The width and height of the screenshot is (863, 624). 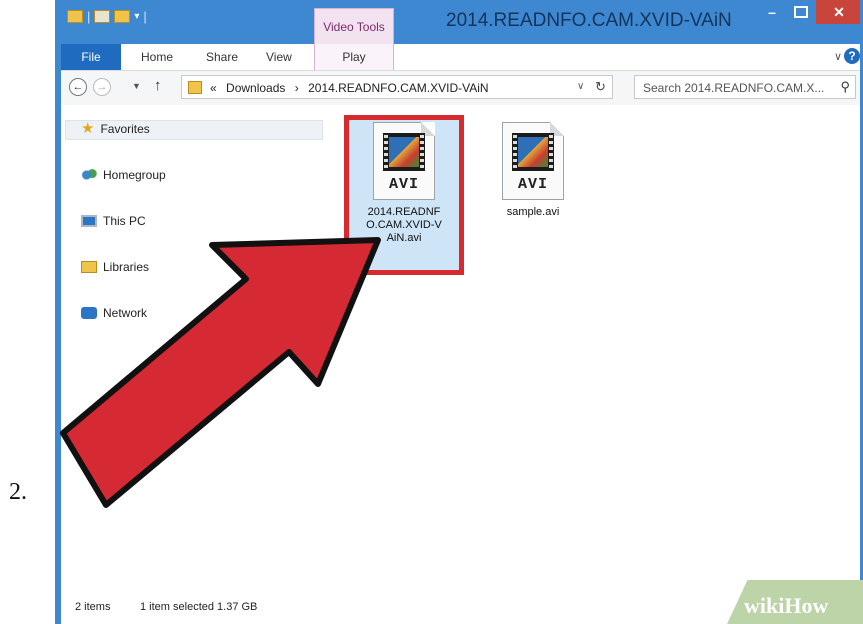 What do you see at coordinates (89, 175) in the screenshot?
I see `homegroup-icon` at bounding box center [89, 175].